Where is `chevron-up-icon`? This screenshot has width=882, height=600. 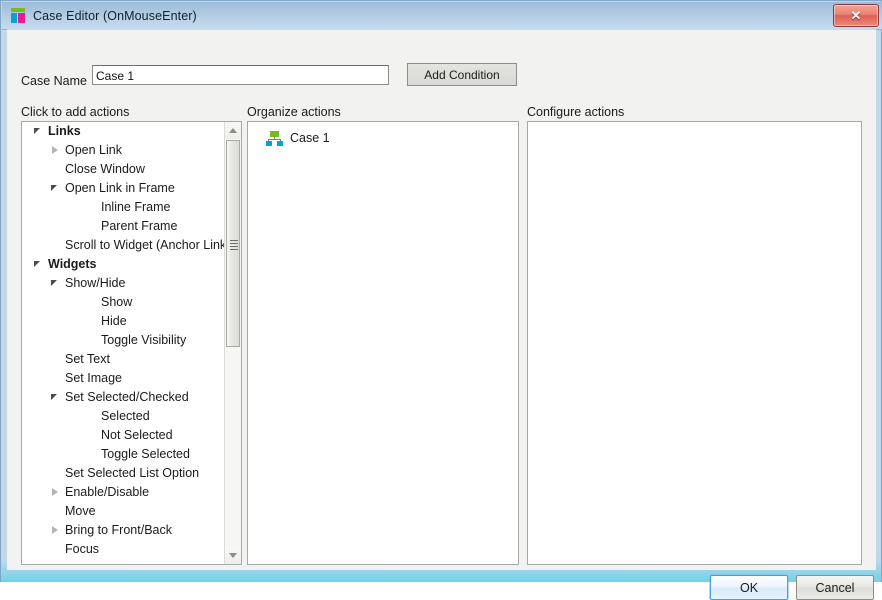 chevron-up-icon is located at coordinates (233, 130).